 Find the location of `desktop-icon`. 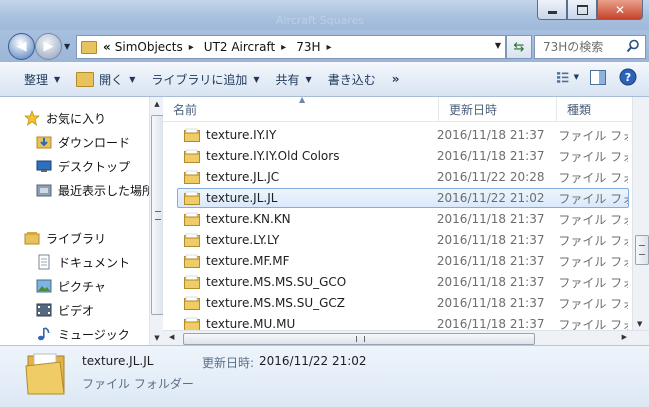

desktop-icon is located at coordinates (44, 166).